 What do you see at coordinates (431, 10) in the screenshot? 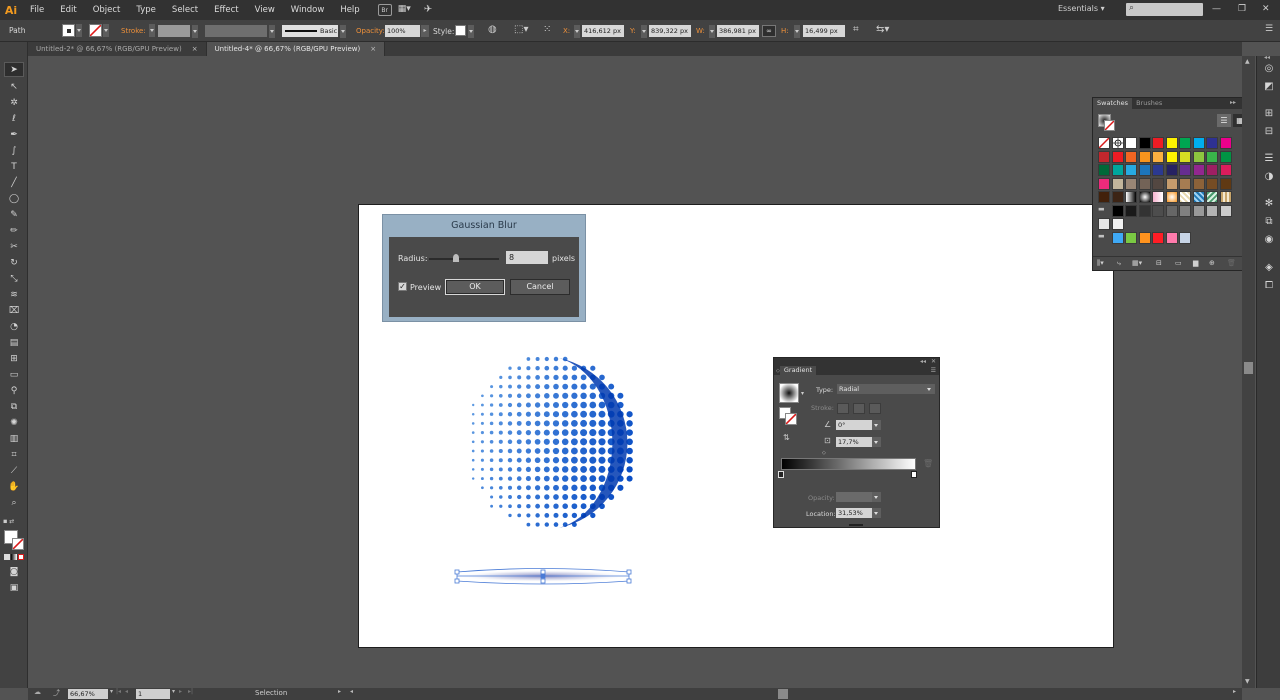
I see `gpu-performance-icon: ✈` at bounding box center [431, 10].